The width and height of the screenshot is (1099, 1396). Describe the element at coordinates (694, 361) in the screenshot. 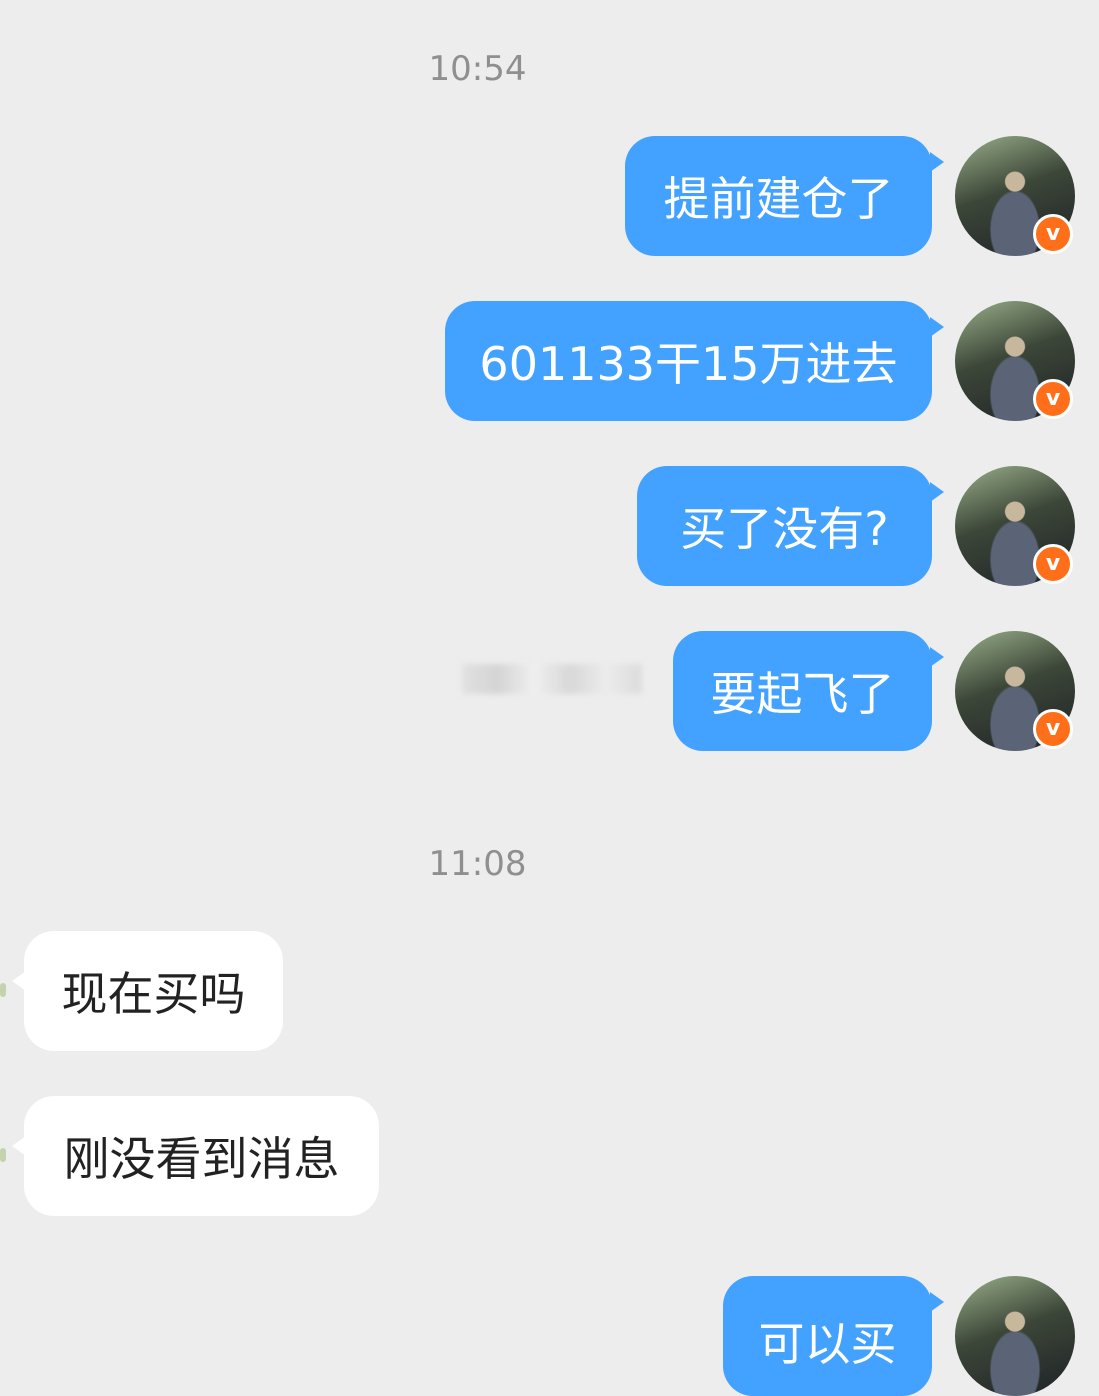

I see `message-bubble-outgoing: 601133干15万进去` at that location.